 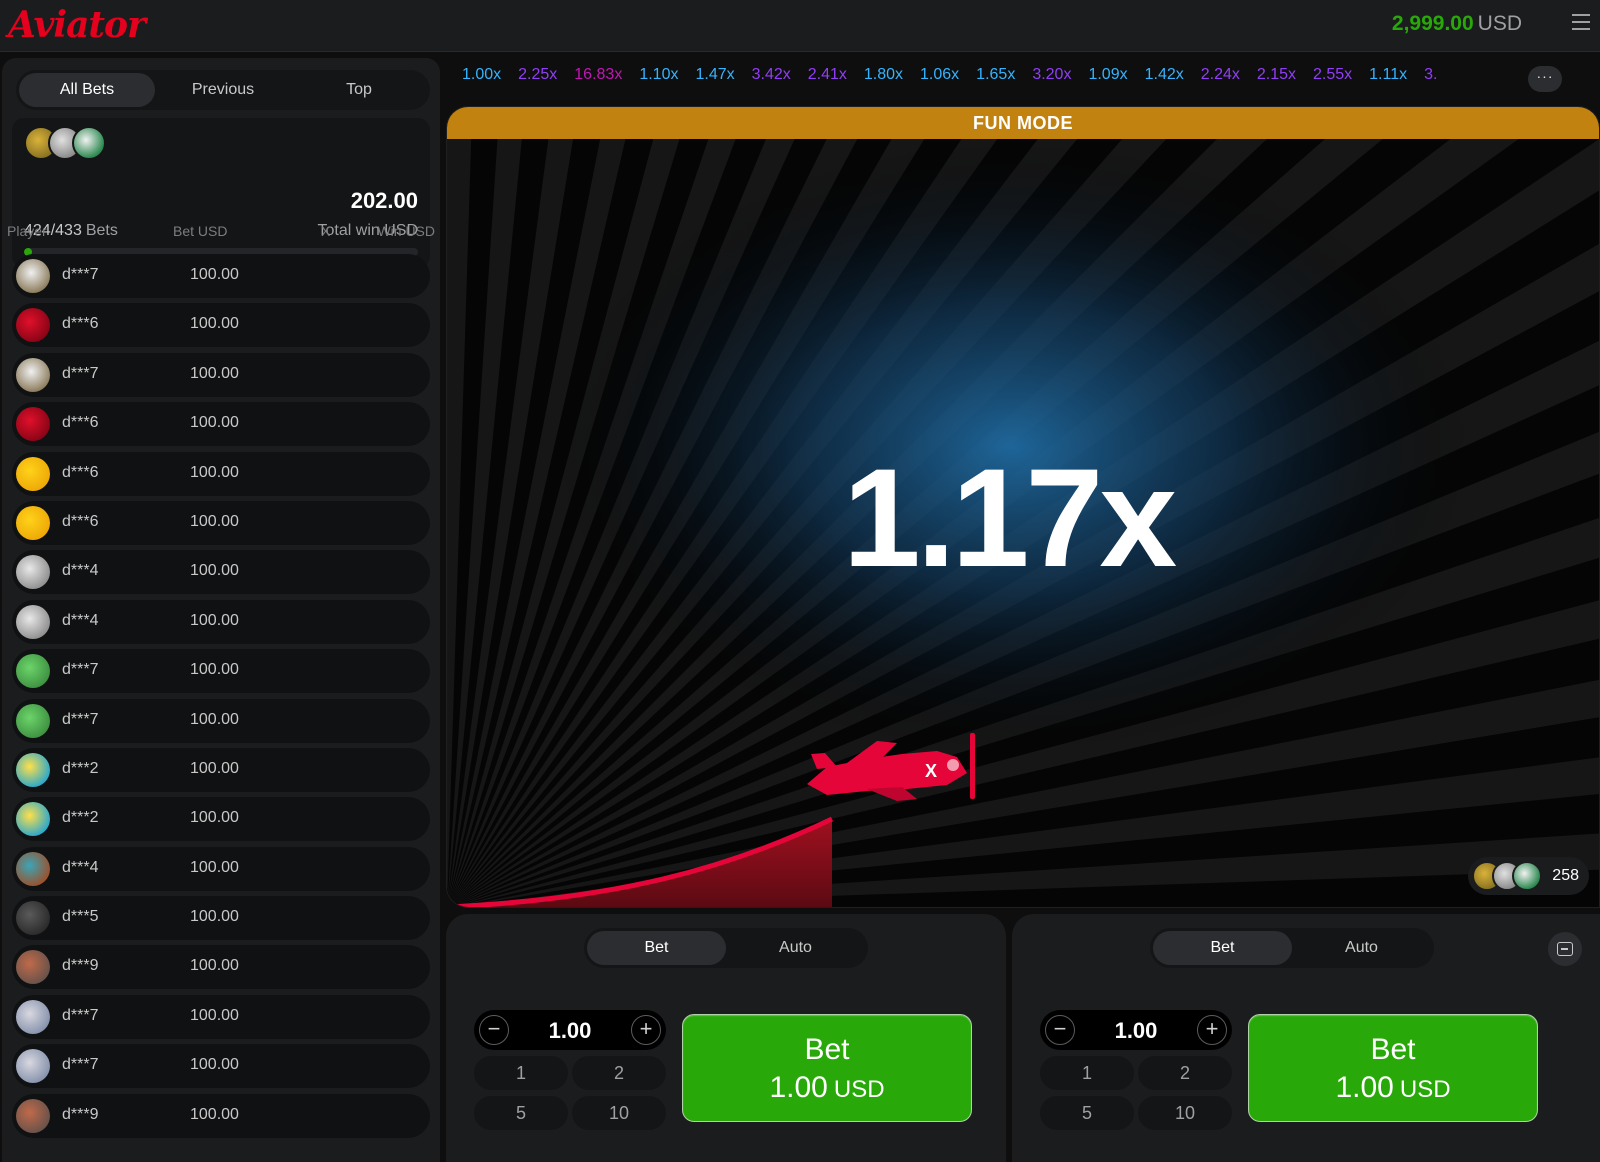 What do you see at coordinates (223, 90) in the screenshot?
I see `tab-previous: Previous` at bounding box center [223, 90].